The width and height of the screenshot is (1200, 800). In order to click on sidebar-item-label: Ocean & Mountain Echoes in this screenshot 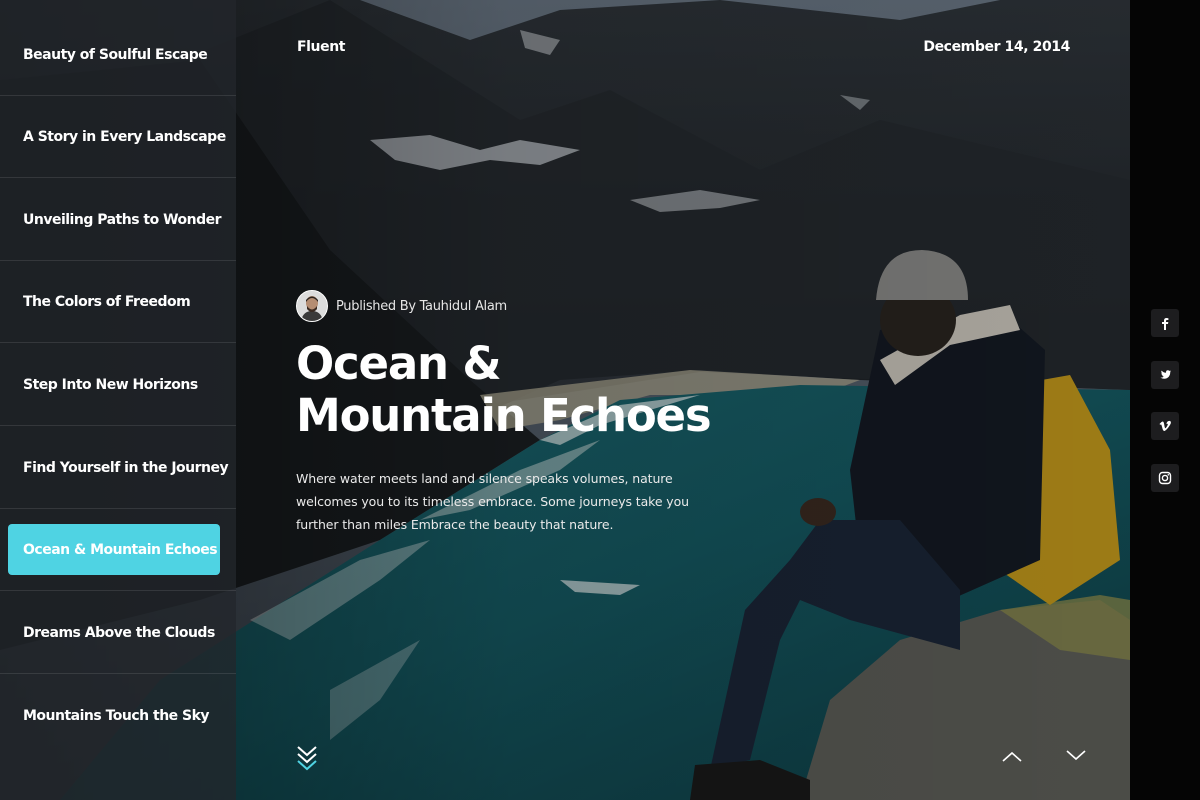, I will do `click(120, 549)`.